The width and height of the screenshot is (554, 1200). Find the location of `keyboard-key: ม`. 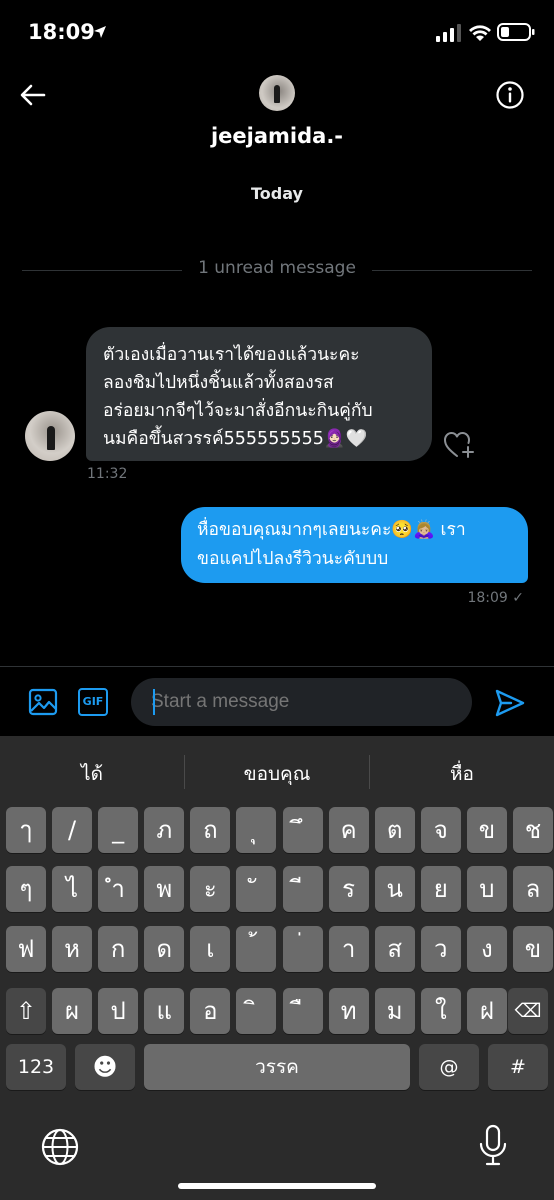

keyboard-key: ม is located at coordinates (394, 1011).